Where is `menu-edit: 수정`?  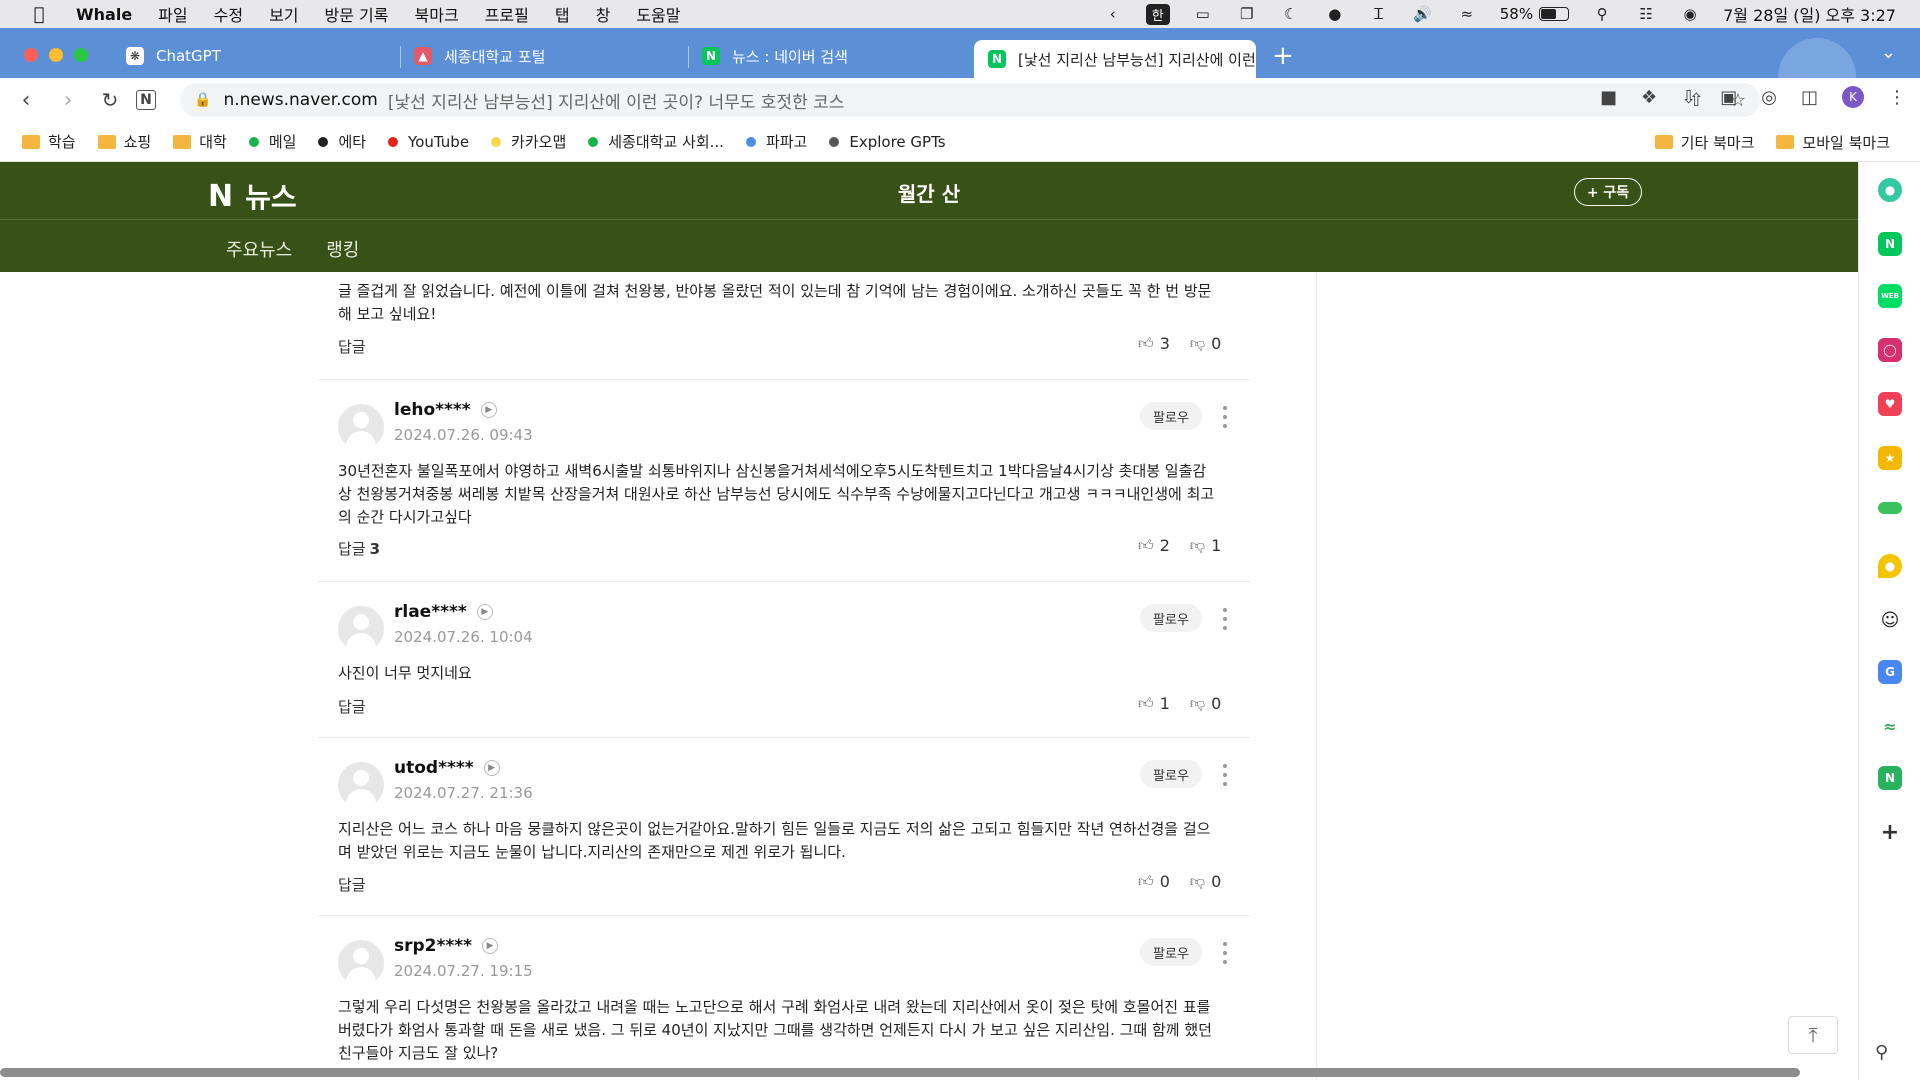
menu-edit: 수정 is located at coordinates (228, 14).